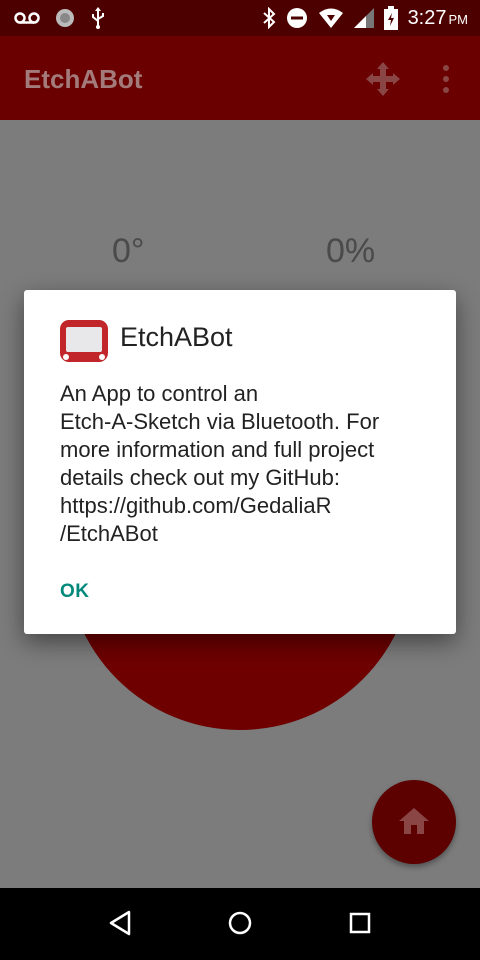 The height and width of the screenshot is (960, 480). I want to click on home-fab-button, so click(414, 822).